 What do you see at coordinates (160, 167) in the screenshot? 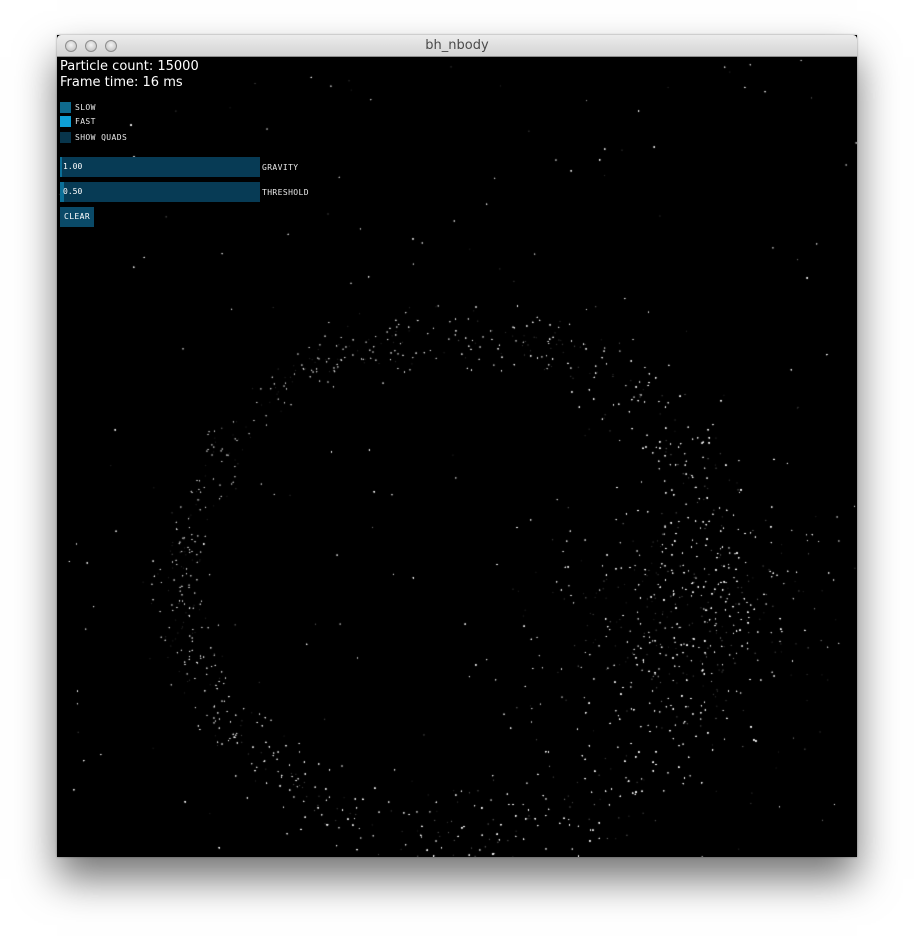
I see `gravity-slider: 1.00` at bounding box center [160, 167].